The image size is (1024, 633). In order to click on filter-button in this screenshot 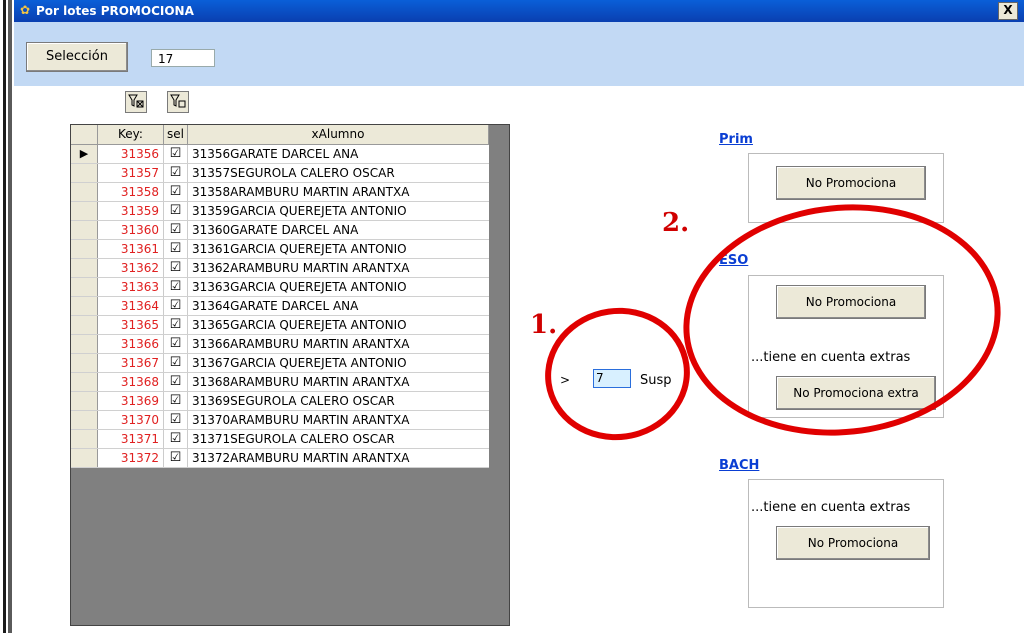, I will do `click(178, 102)`.